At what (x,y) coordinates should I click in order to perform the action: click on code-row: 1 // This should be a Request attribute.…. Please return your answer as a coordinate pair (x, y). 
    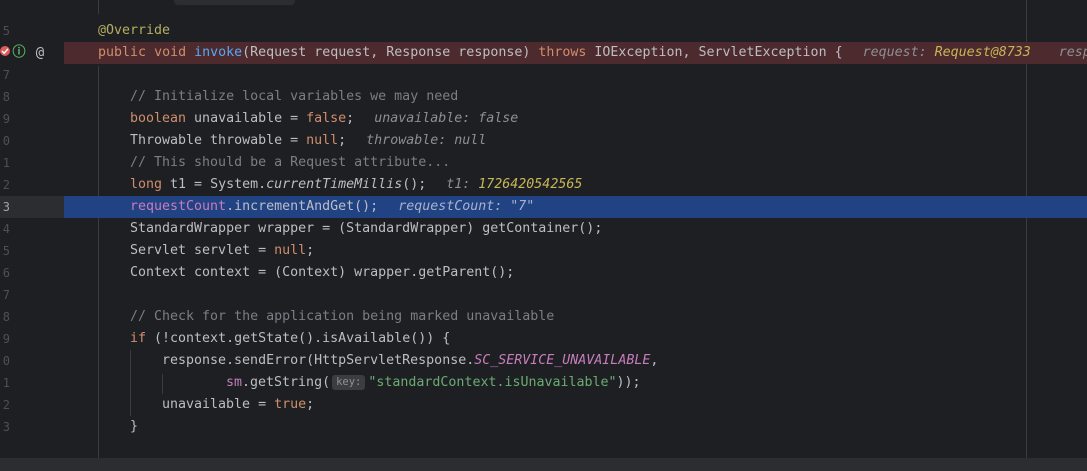
    Looking at the image, I should click on (543, 163).